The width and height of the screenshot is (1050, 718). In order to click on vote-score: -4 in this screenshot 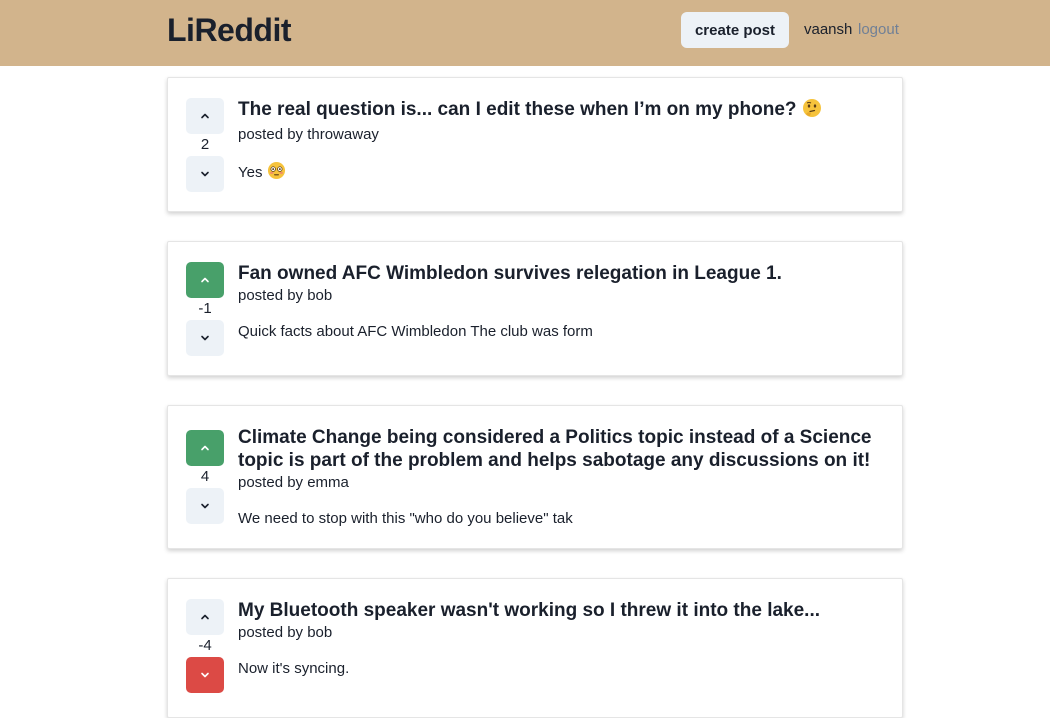, I will do `click(205, 645)`.